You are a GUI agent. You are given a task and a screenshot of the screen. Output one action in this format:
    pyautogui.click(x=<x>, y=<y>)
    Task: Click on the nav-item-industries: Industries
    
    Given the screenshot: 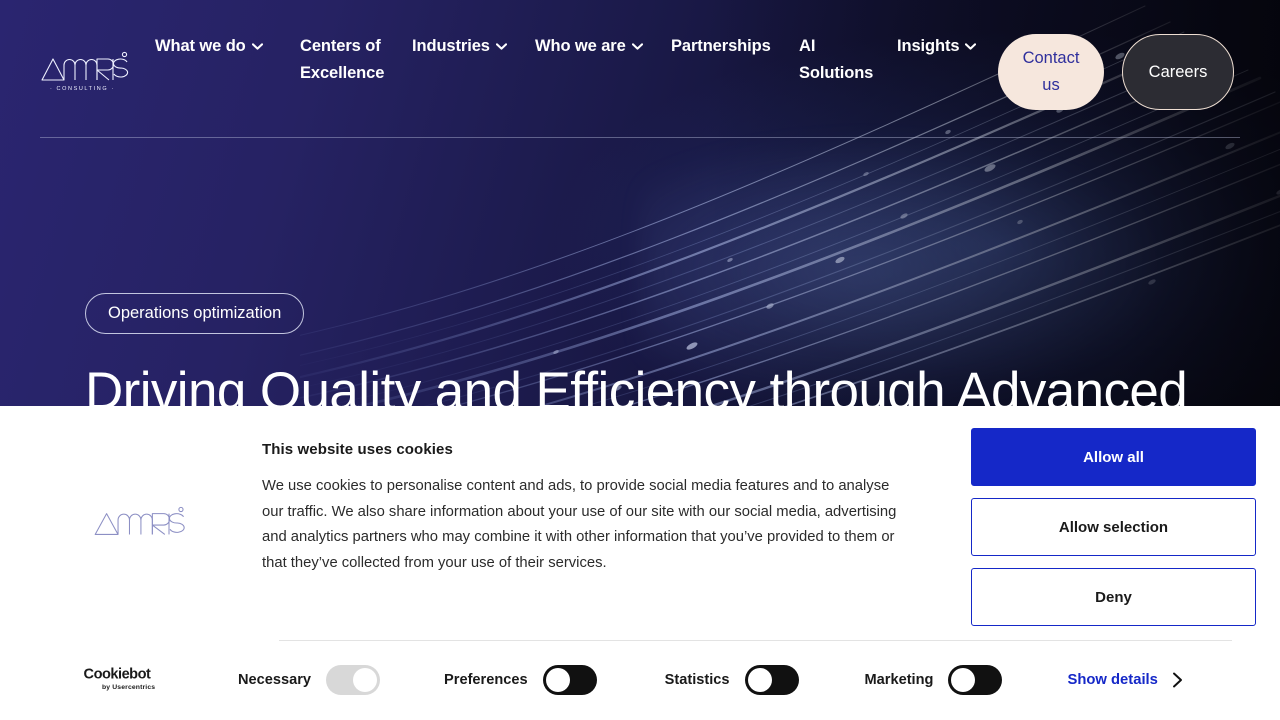 What is the action you would take?
    pyautogui.click(x=467, y=46)
    